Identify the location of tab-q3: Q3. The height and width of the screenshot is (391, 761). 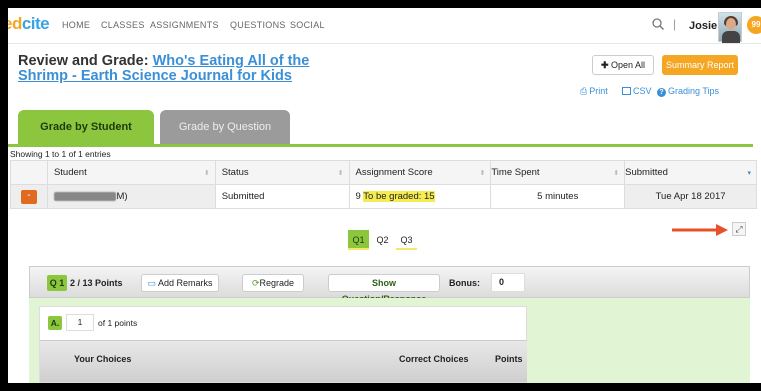
(406, 240).